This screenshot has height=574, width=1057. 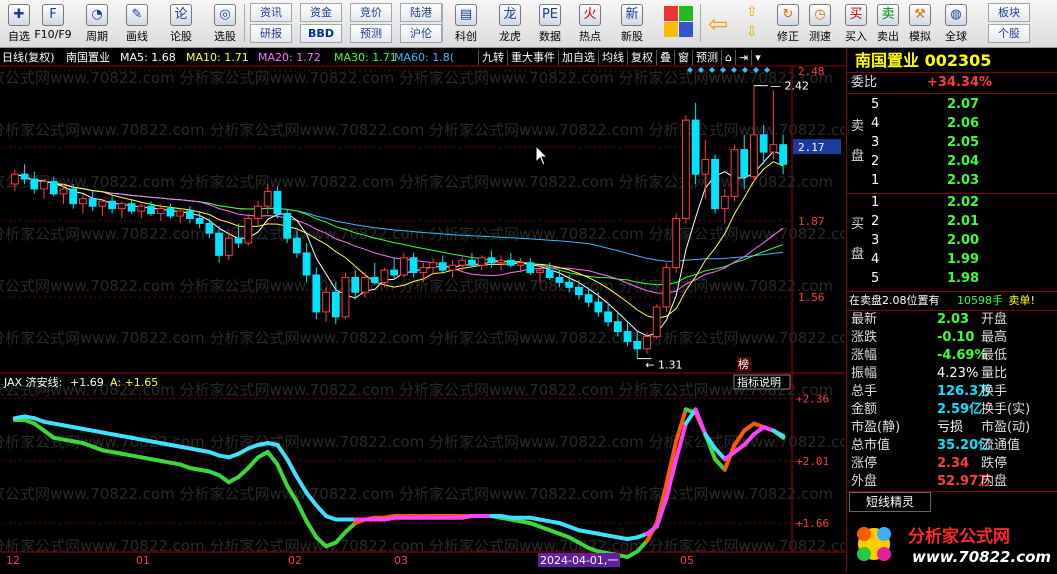 I want to click on toolbar-chart-button: ▤ 科创, so click(x=466, y=23).